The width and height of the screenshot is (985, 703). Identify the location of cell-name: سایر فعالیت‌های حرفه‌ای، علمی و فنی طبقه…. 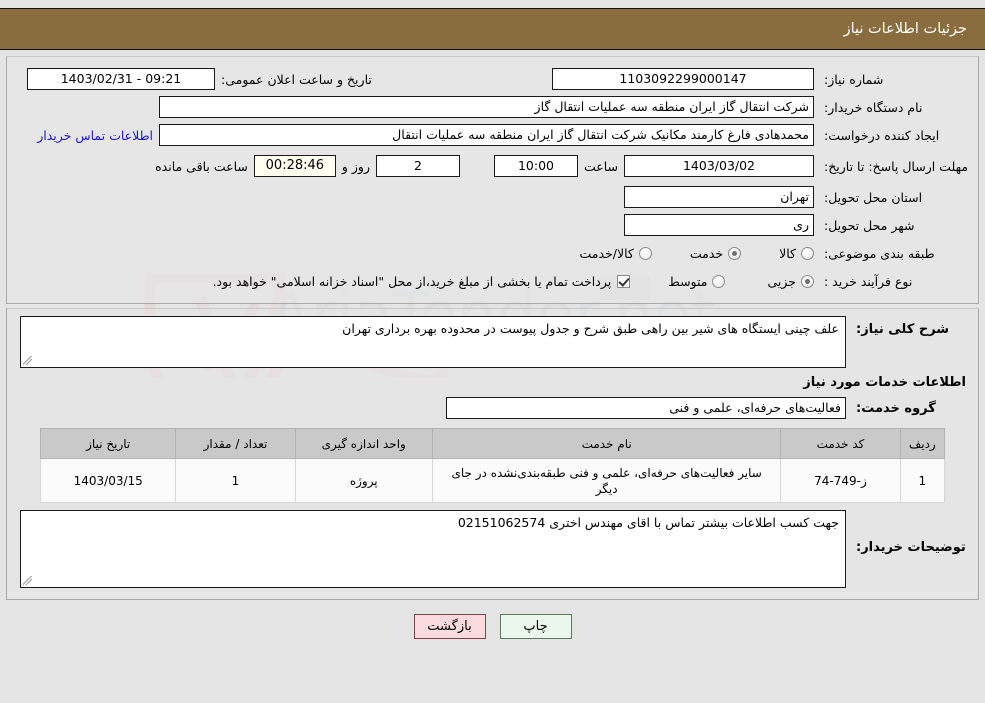
(606, 480).